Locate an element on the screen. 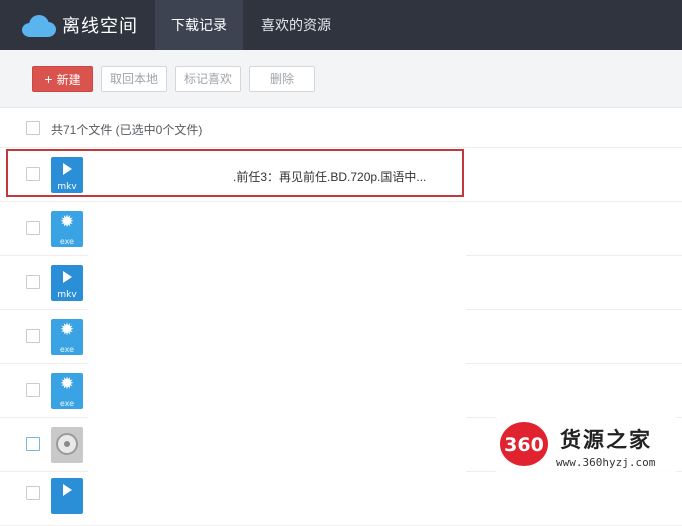 The image size is (682, 526). top-nav-bar: 离线空间 下载记录 喜欢的资源 is located at coordinates (341, 25).